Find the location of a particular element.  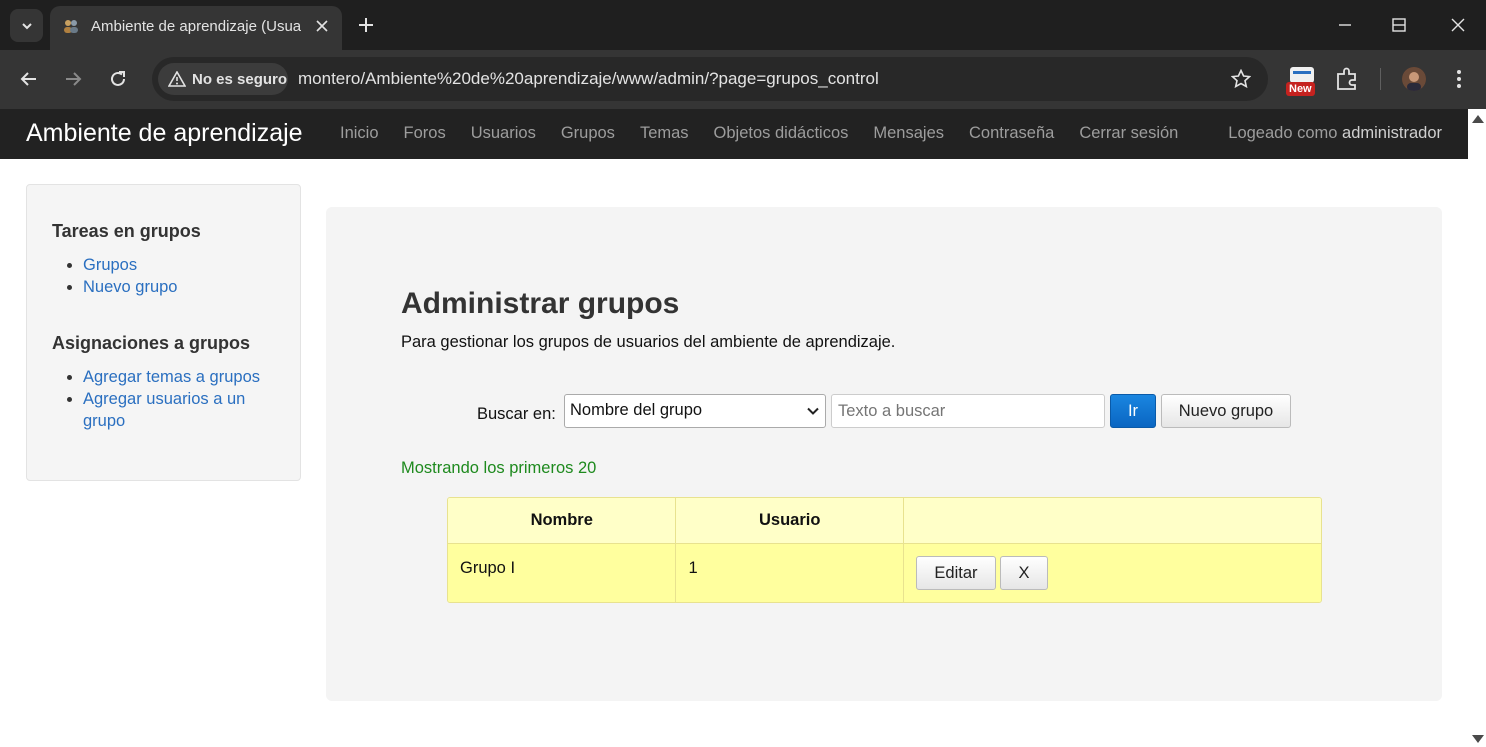

warning-icon is located at coordinates (177, 79).